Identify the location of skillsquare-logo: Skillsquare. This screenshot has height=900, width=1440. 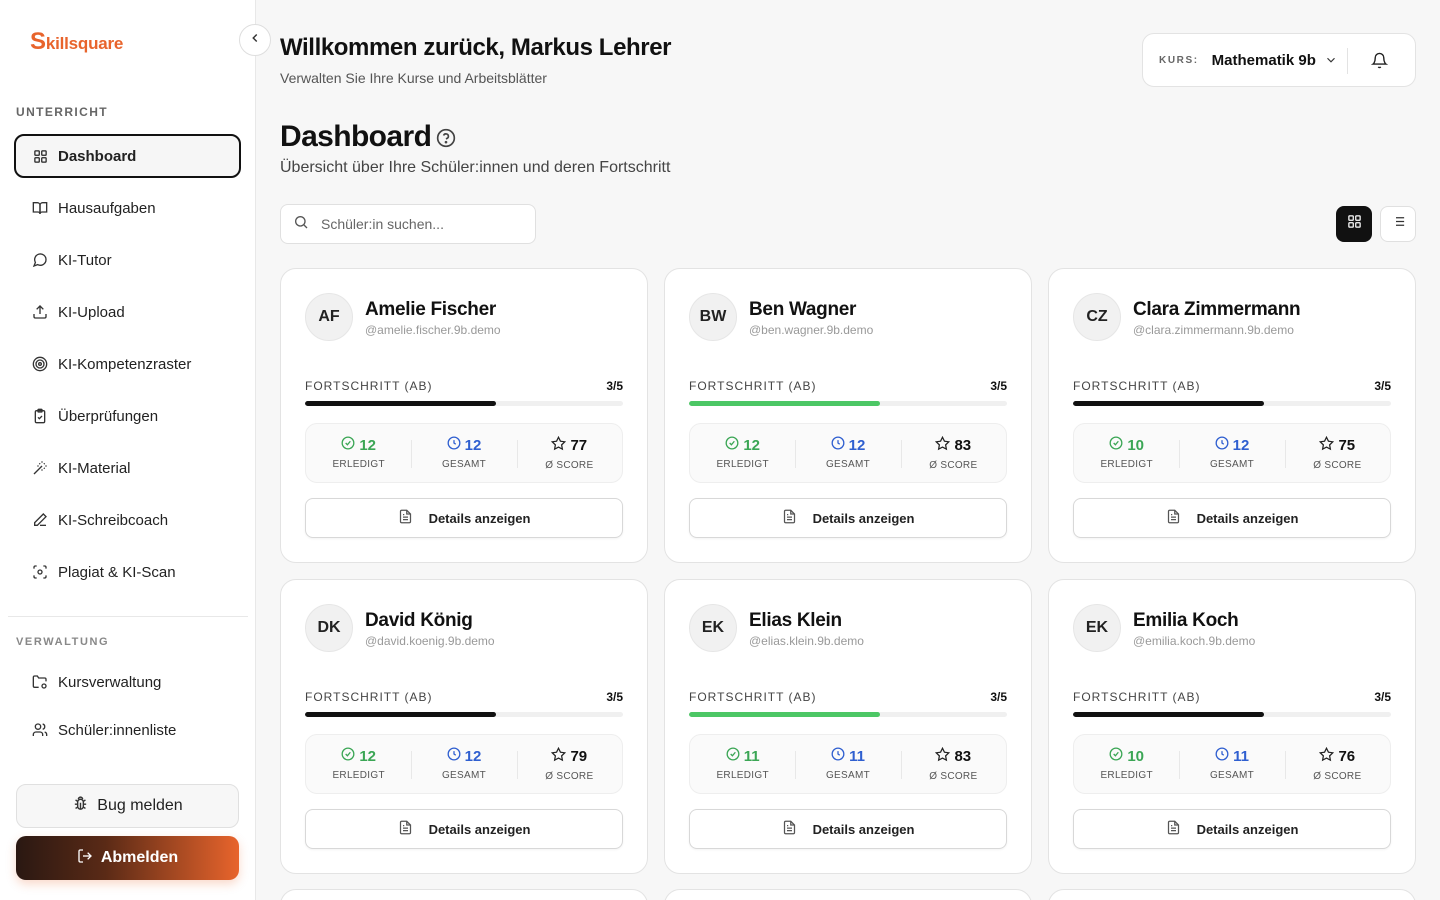
(76, 42).